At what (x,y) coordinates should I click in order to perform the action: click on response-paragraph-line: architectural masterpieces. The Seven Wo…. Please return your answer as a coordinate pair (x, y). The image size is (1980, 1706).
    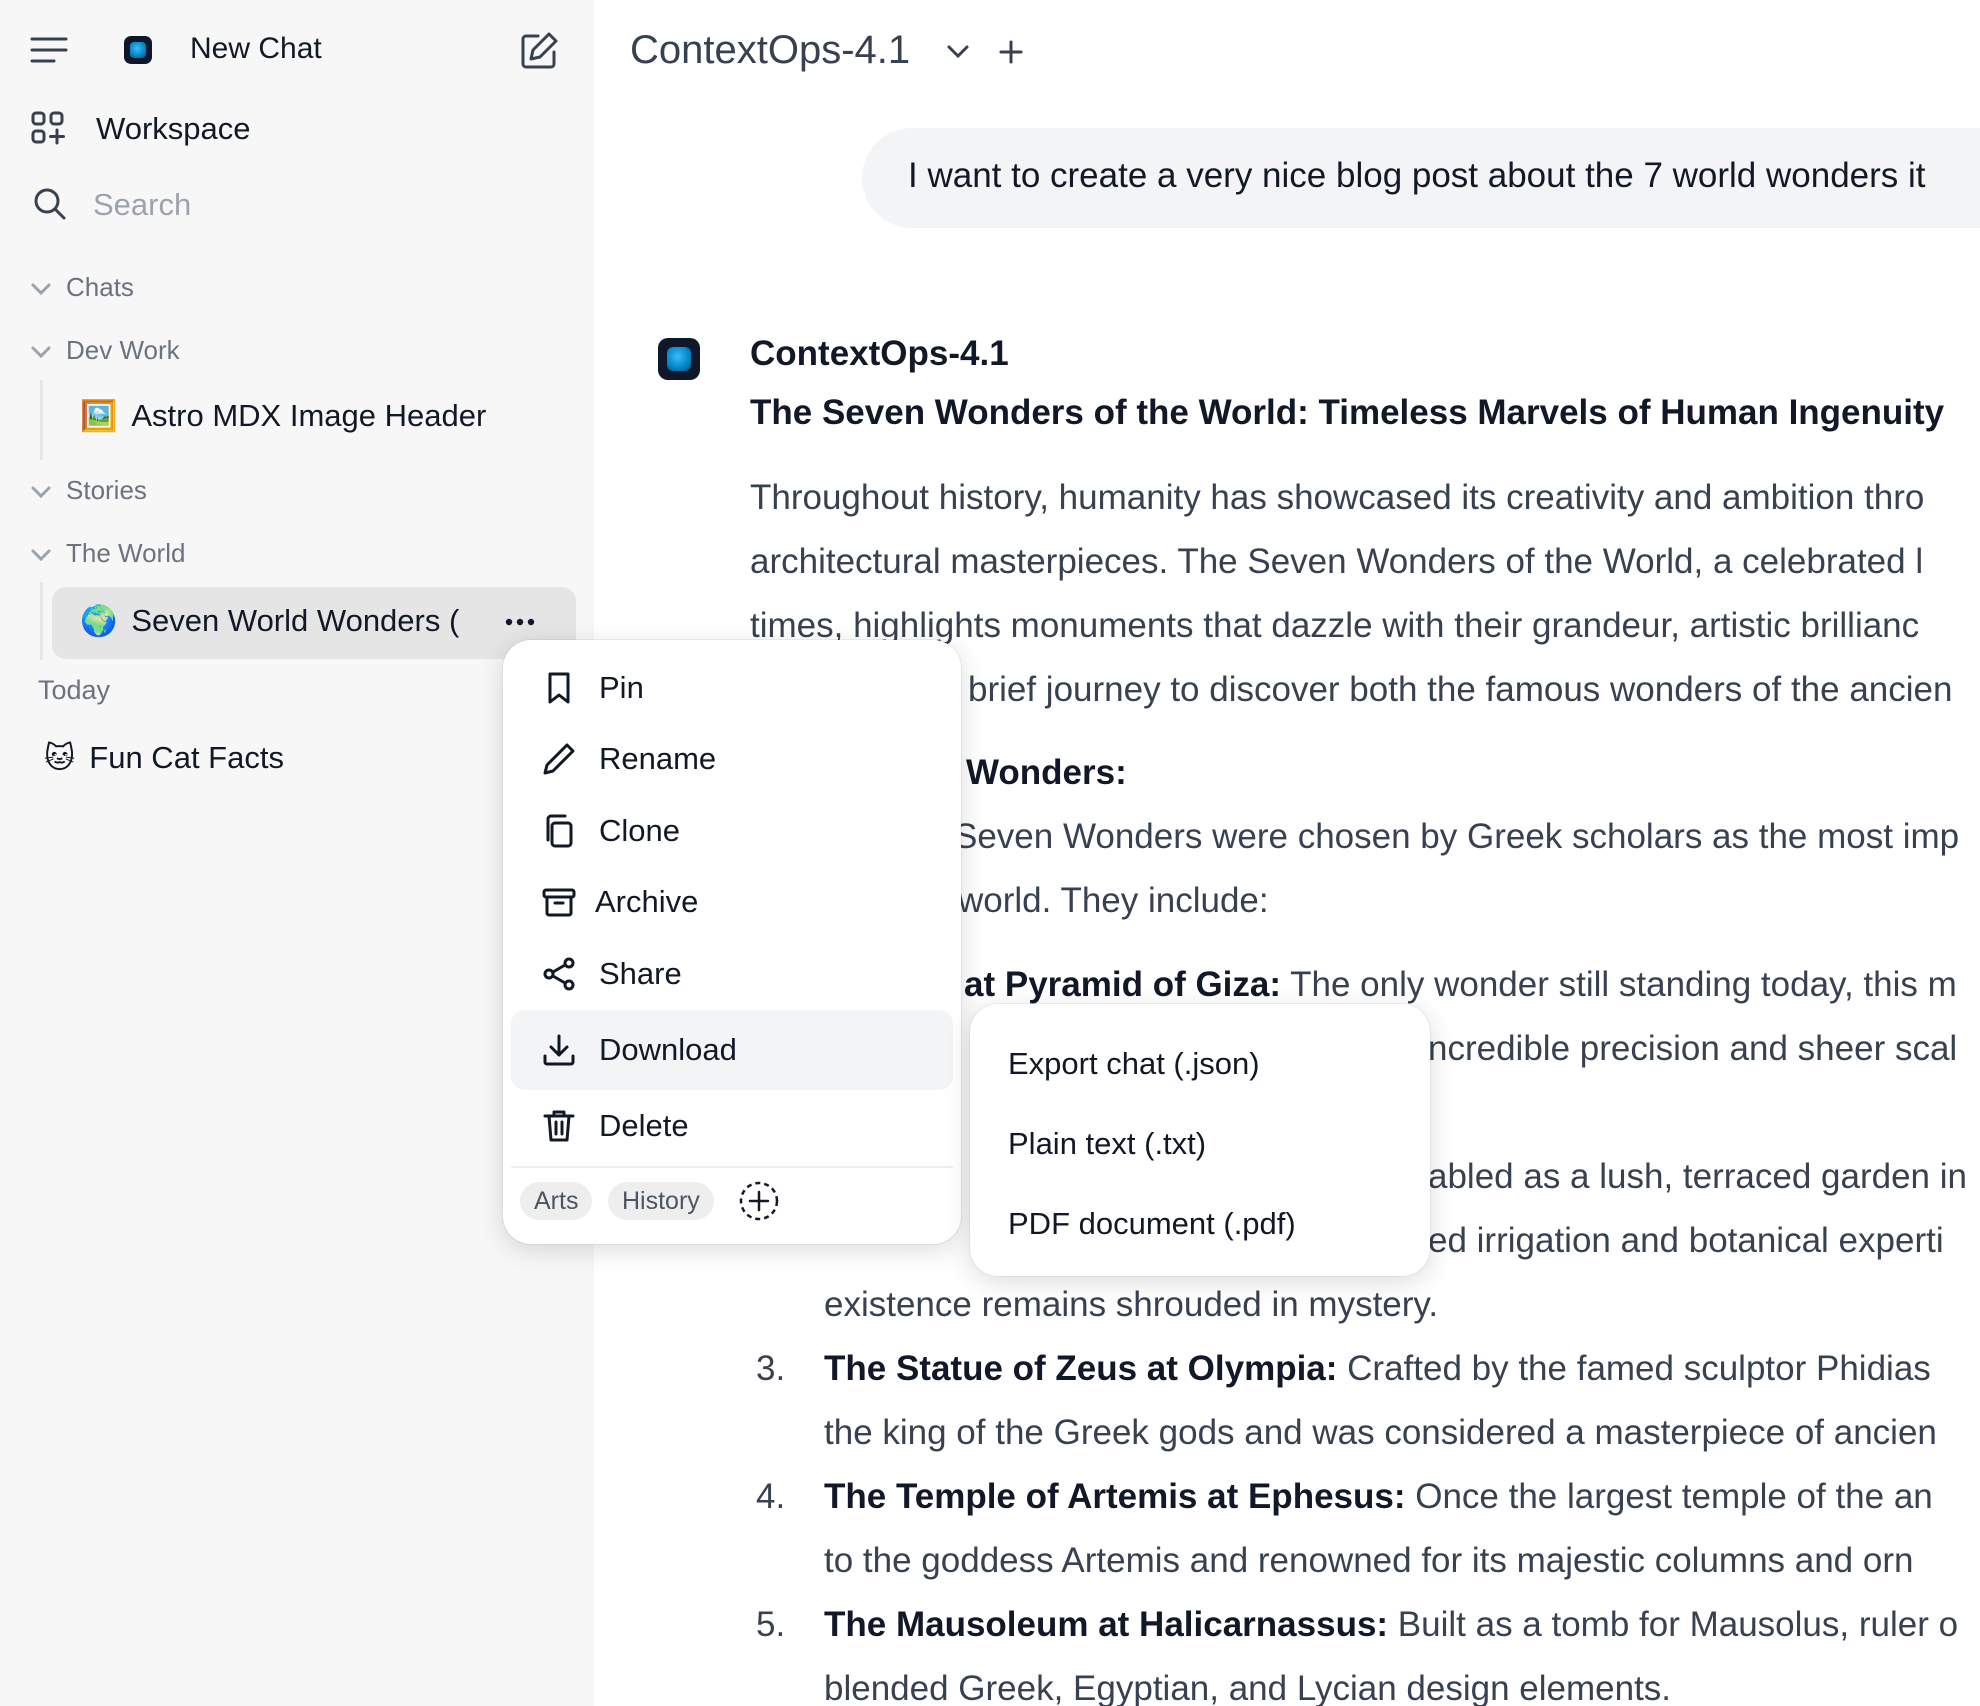
    Looking at the image, I should click on (1337, 561).